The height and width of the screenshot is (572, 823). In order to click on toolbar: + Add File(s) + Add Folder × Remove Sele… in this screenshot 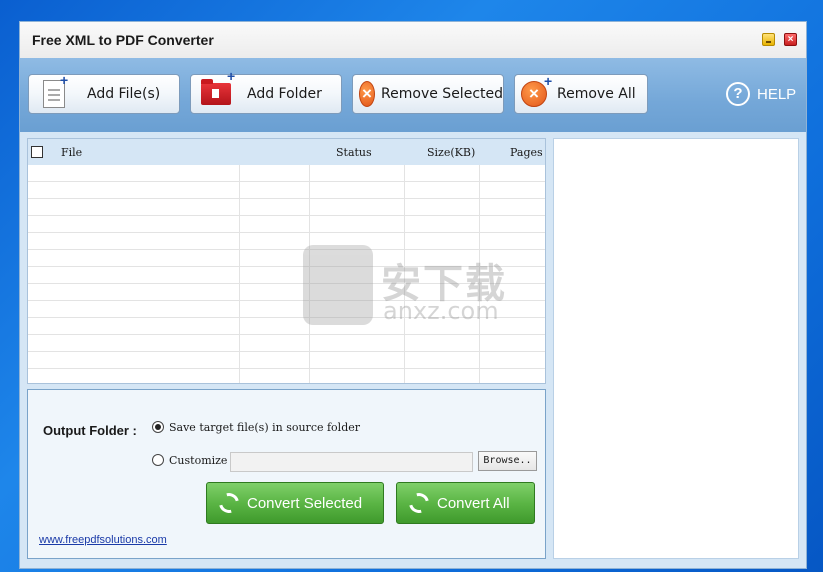, I will do `click(413, 95)`.